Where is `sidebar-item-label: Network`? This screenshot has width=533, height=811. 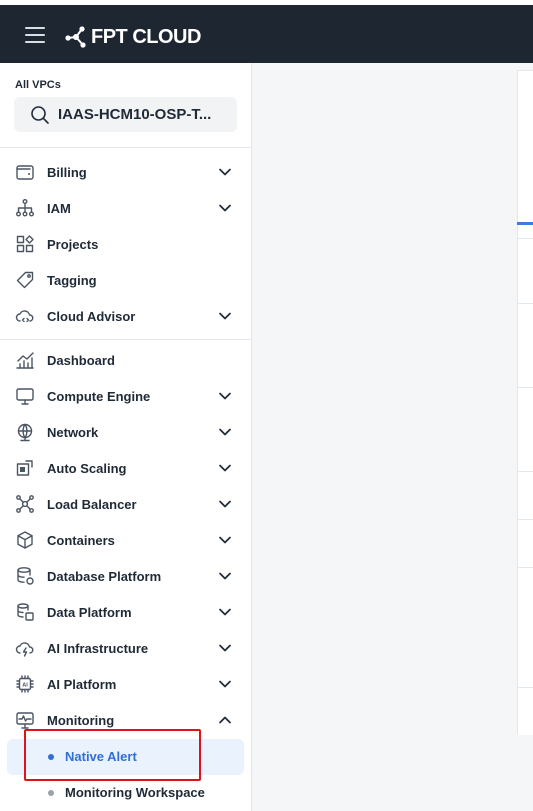
sidebar-item-label: Network is located at coordinates (73, 432).